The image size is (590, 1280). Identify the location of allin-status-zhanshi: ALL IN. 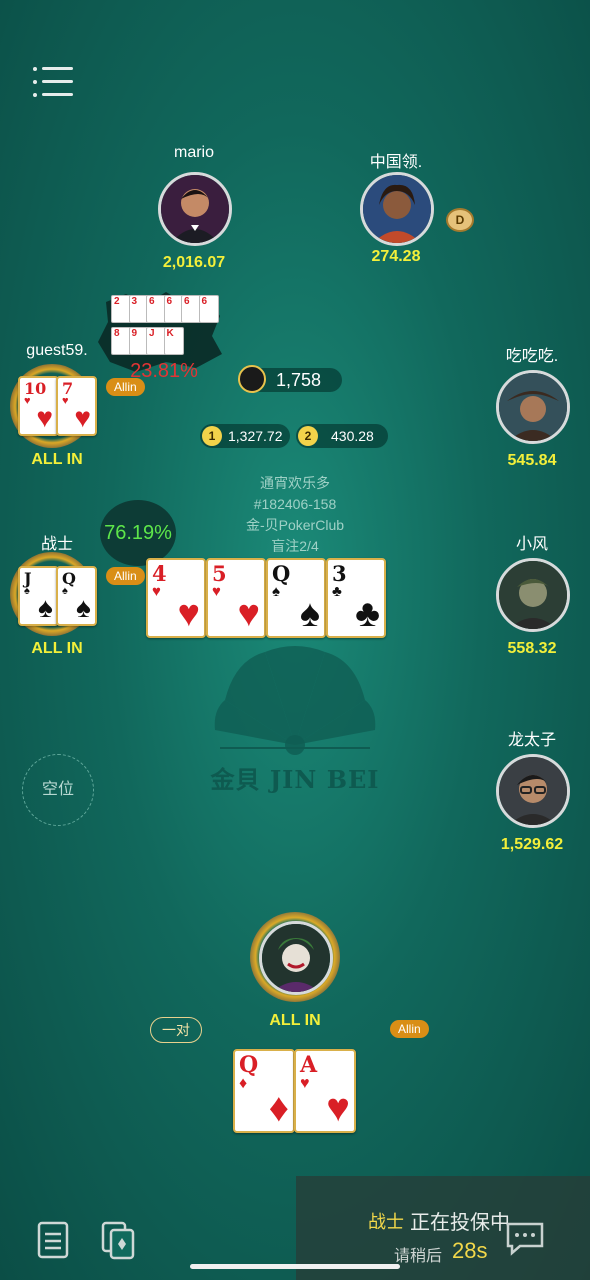
(57, 648).